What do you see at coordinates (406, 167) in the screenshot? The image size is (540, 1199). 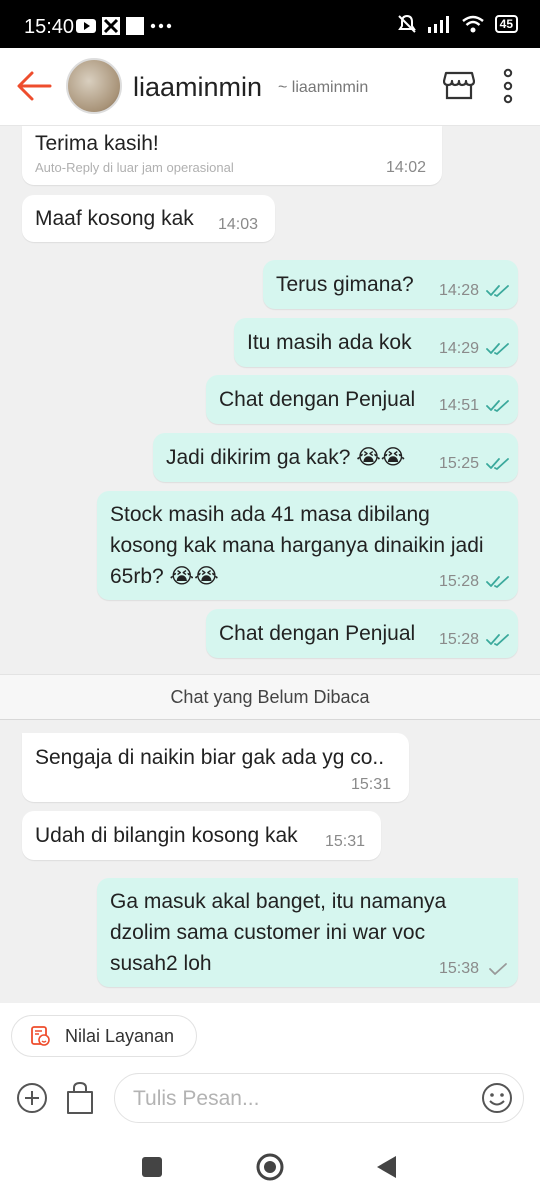 I see `message-time: 14:02` at bounding box center [406, 167].